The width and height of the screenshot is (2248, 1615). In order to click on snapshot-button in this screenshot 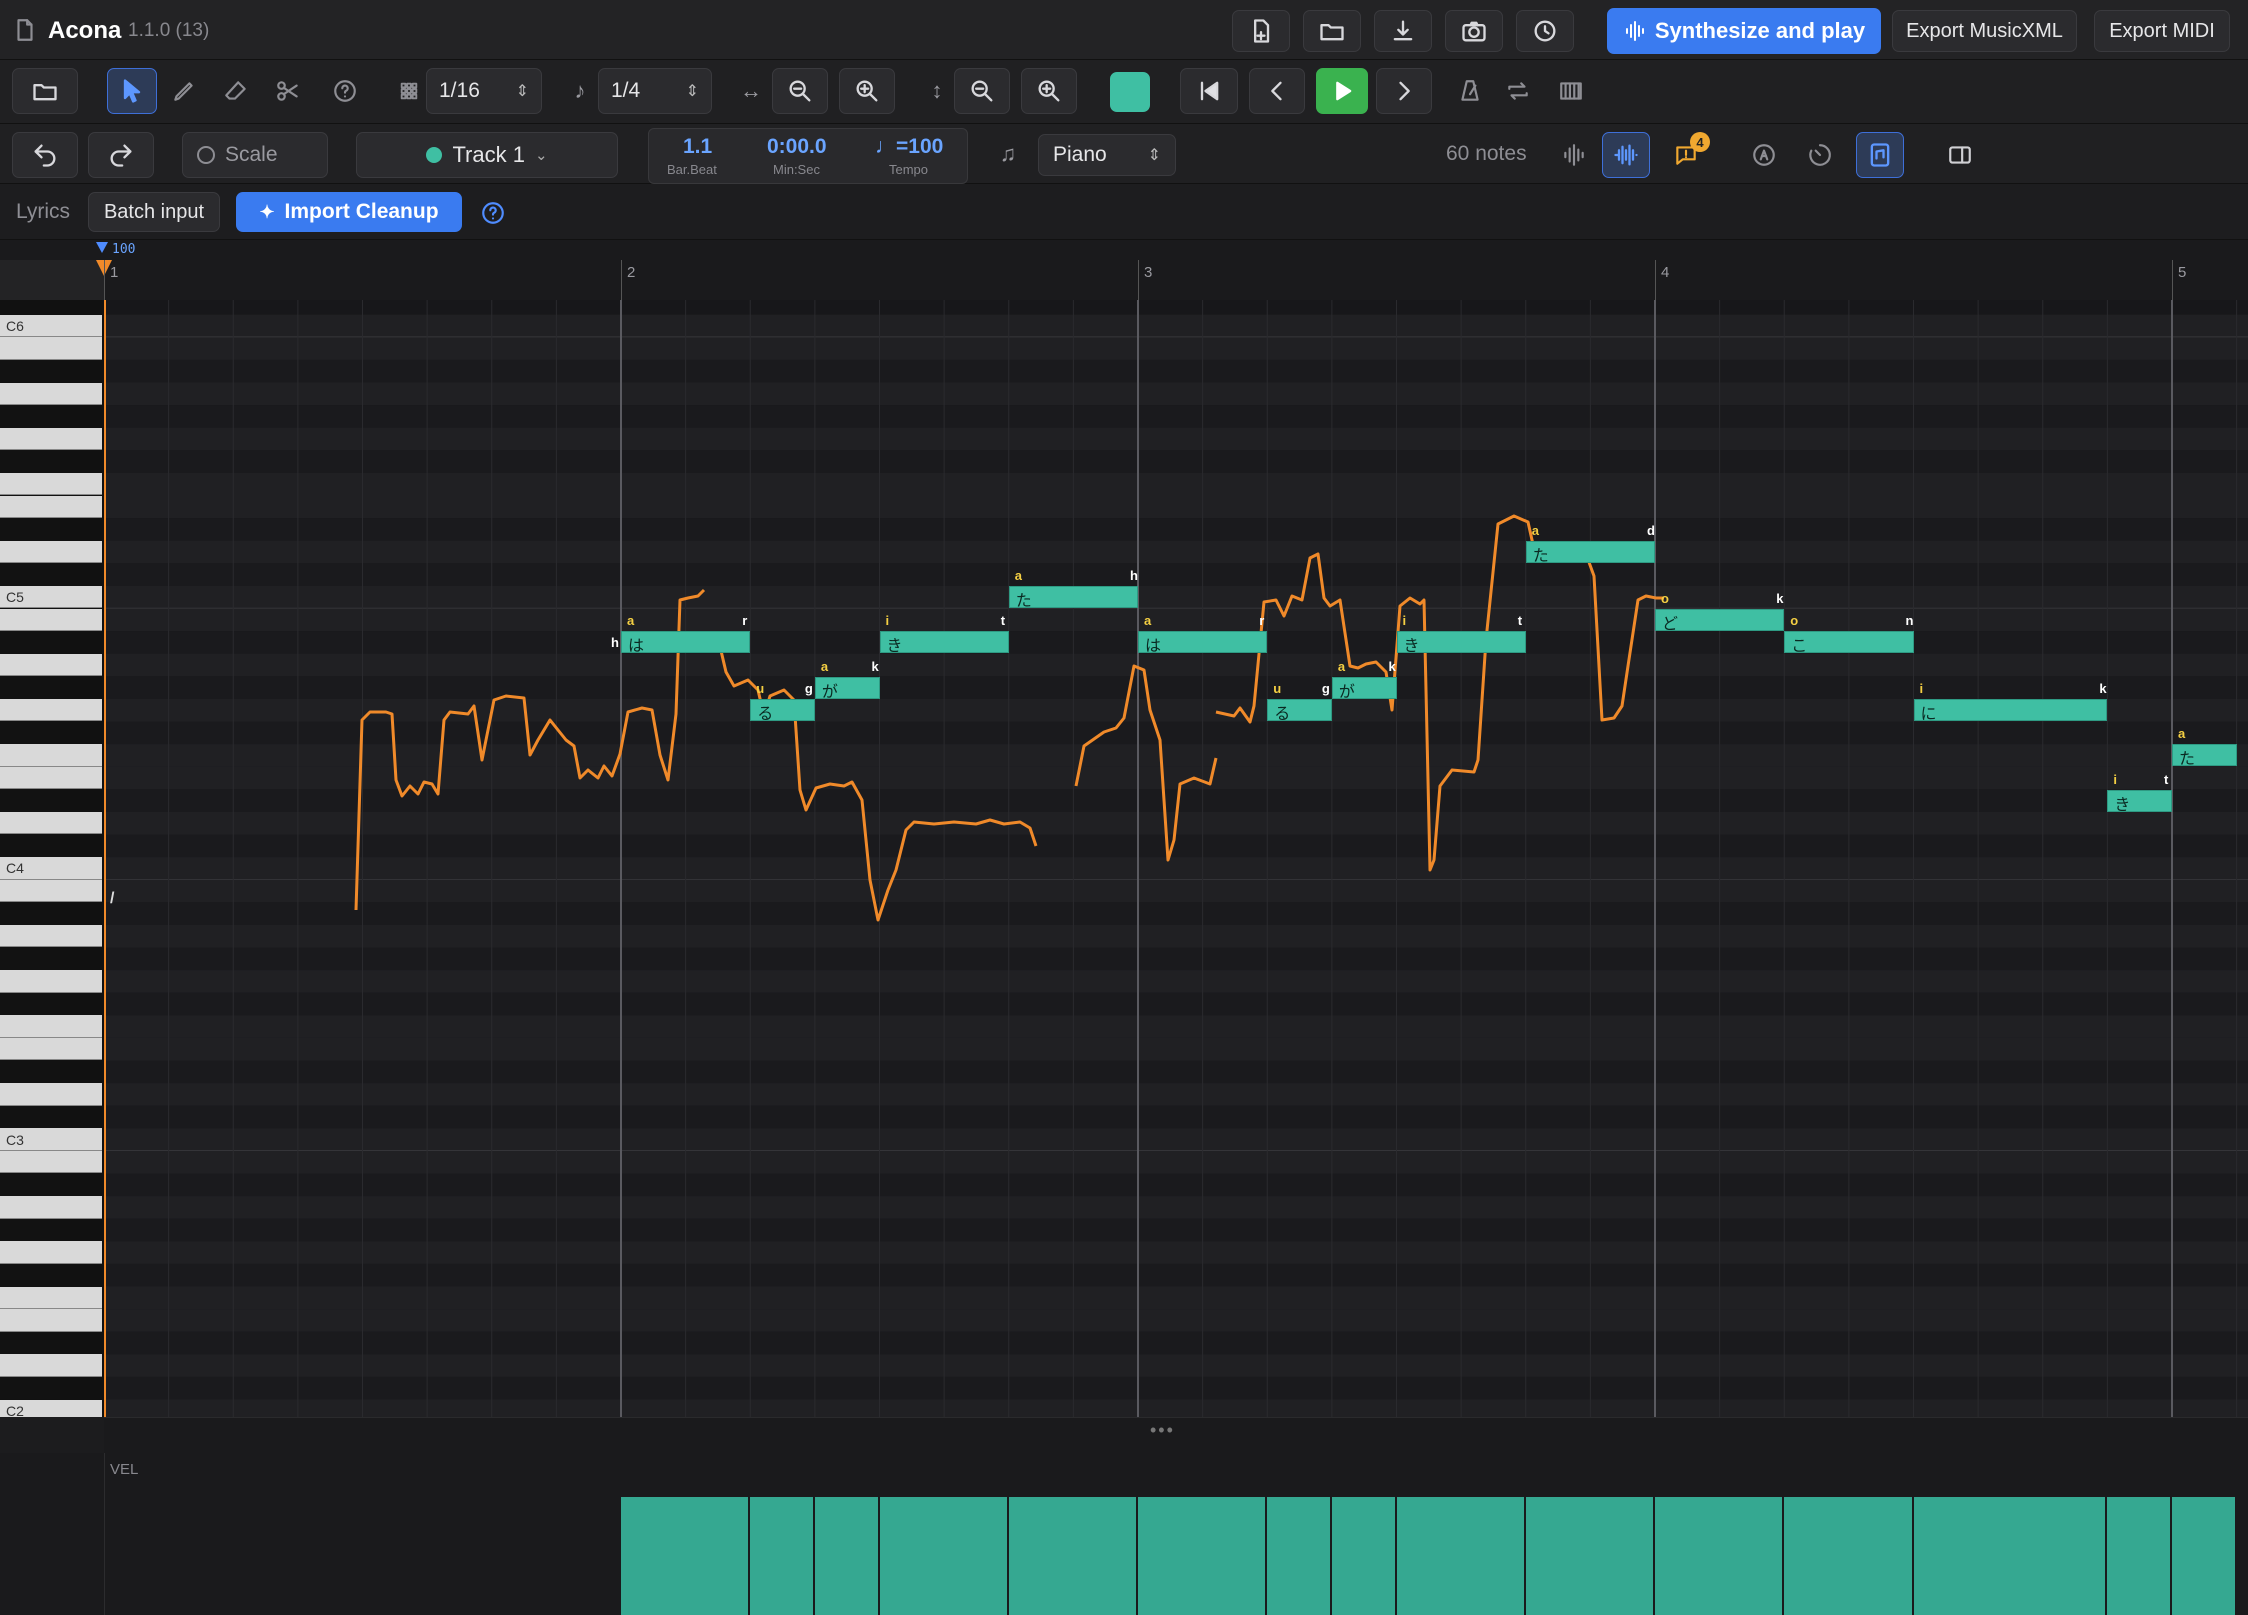, I will do `click(1474, 31)`.